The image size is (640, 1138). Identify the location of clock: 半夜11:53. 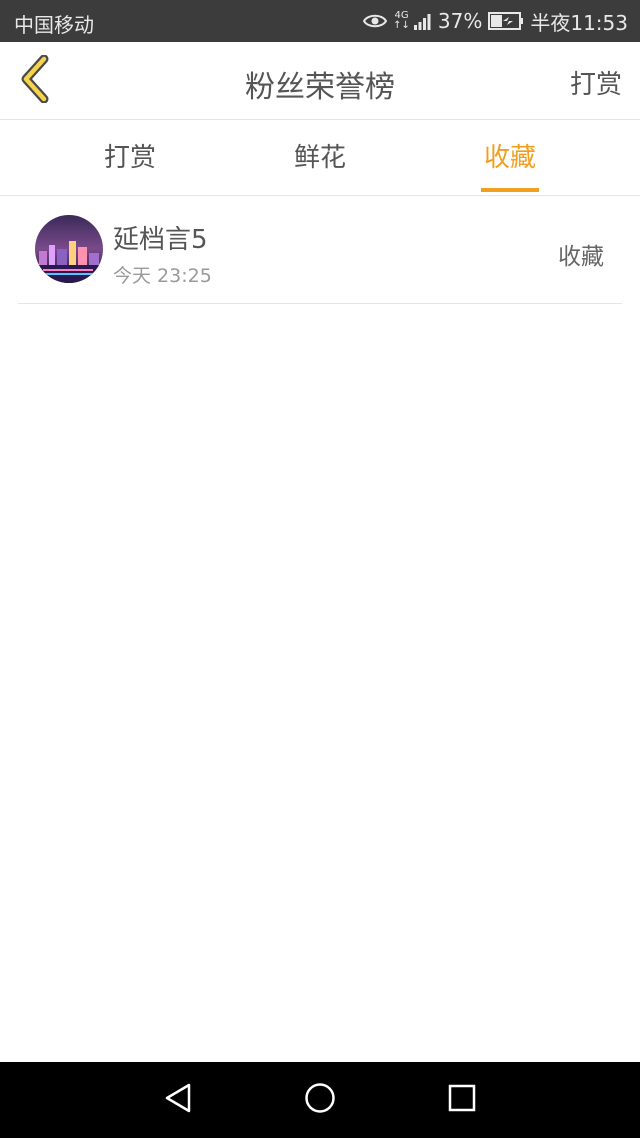
(579, 22).